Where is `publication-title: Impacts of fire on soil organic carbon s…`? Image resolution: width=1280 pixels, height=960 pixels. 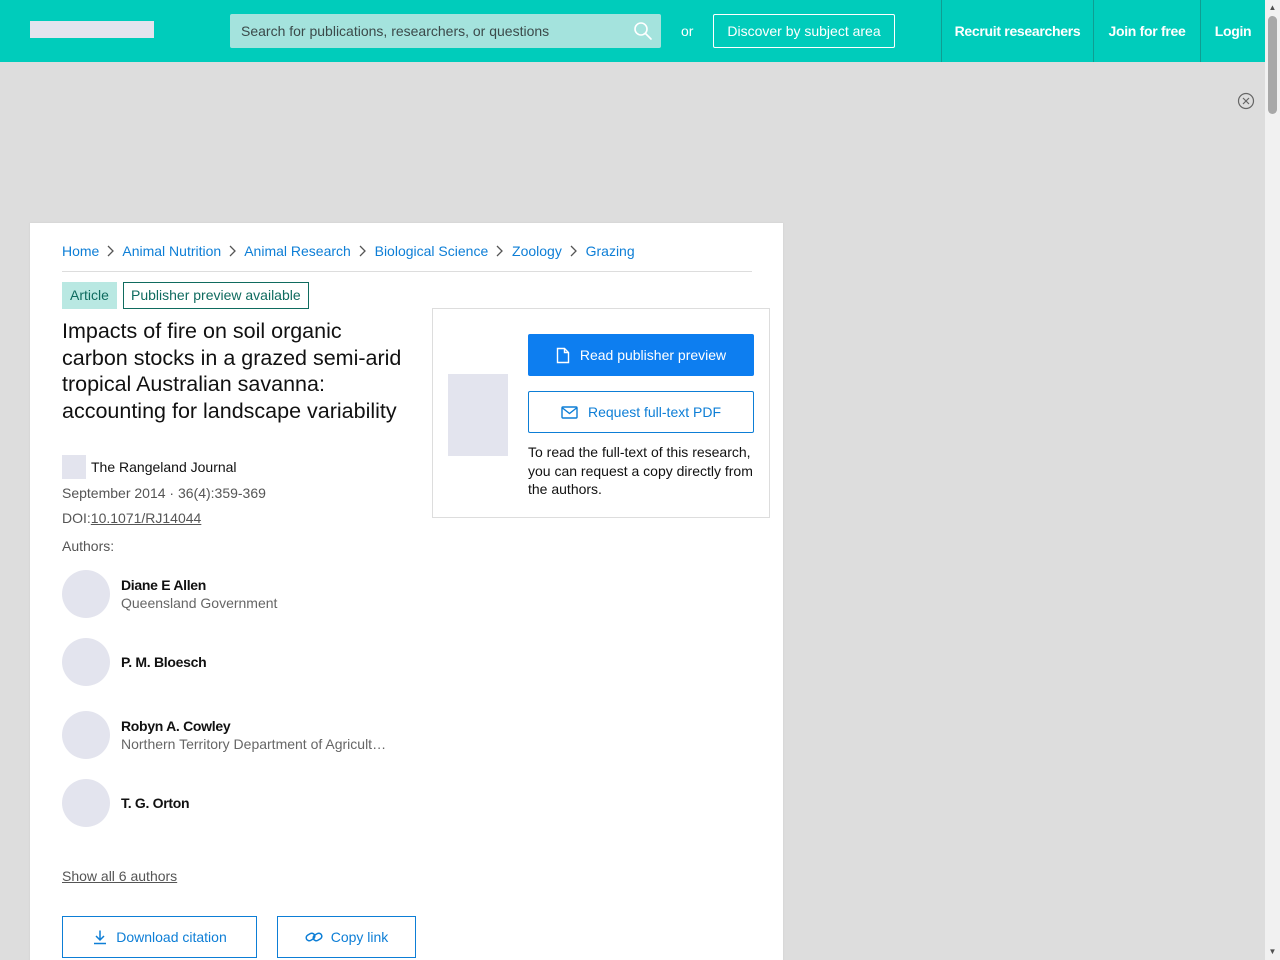
publication-title: Impacts of fire on soil organic carbon s… is located at coordinates (232, 371).